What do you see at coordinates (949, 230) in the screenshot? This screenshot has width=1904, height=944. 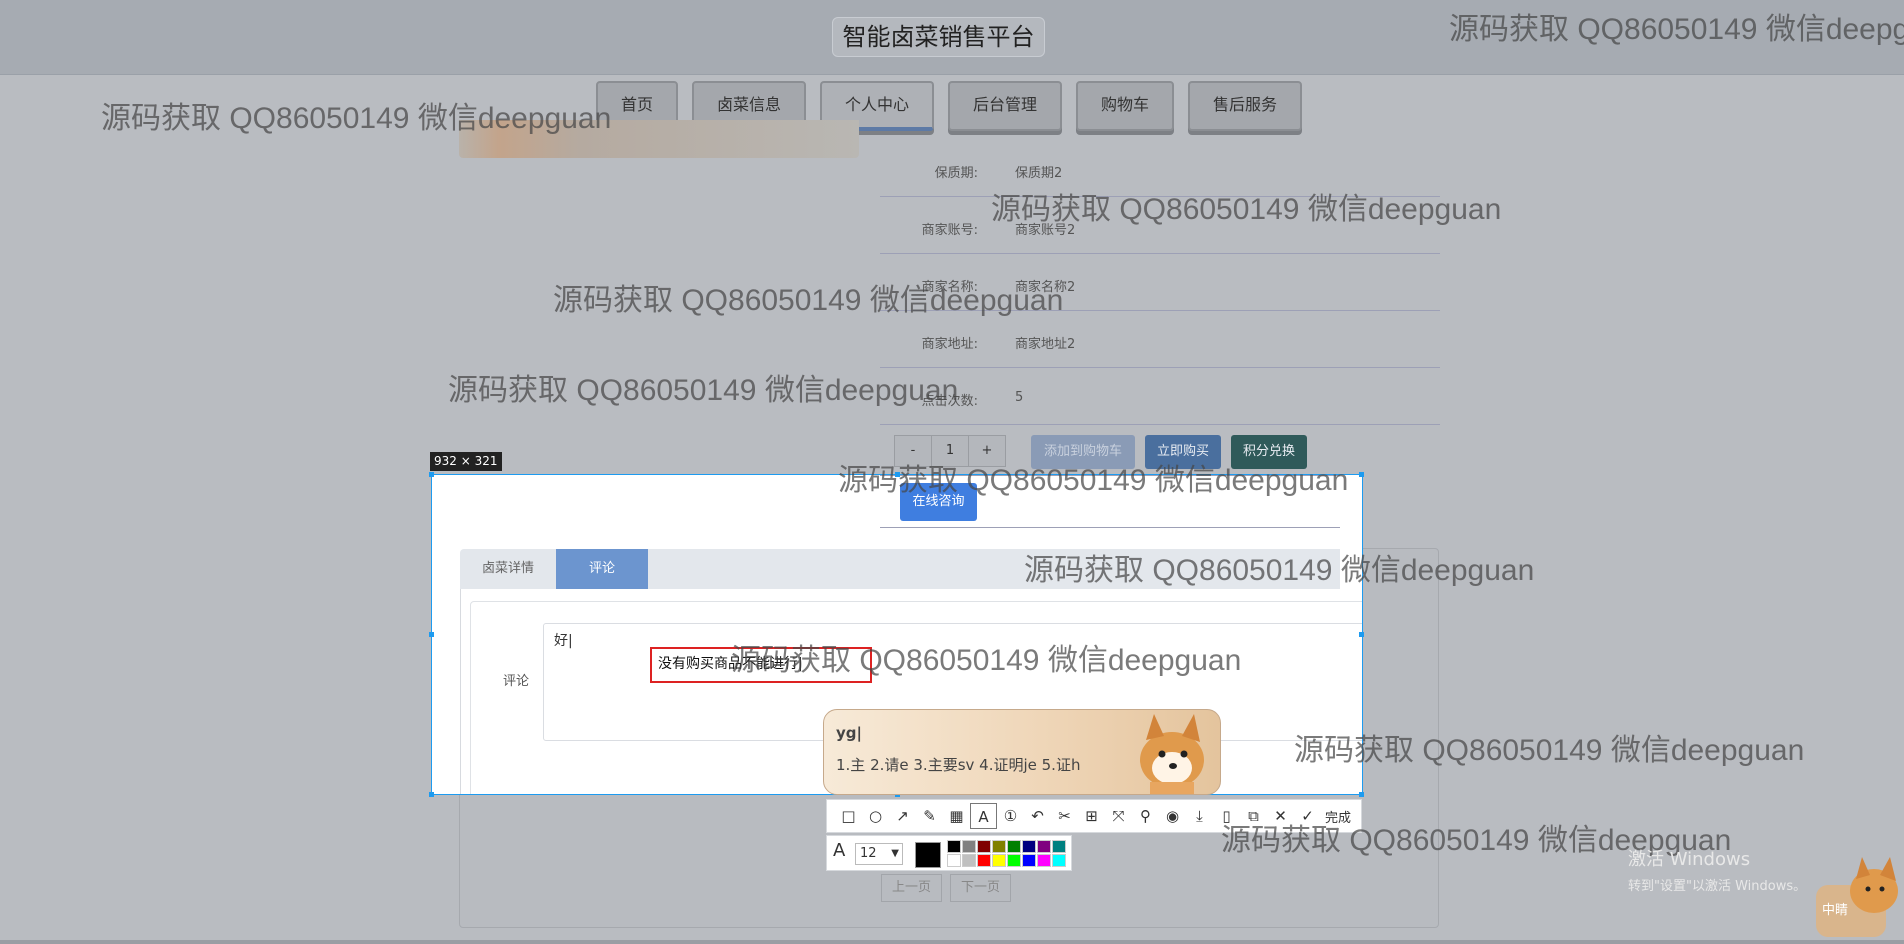 I see `info-label: 商家账号:` at bounding box center [949, 230].